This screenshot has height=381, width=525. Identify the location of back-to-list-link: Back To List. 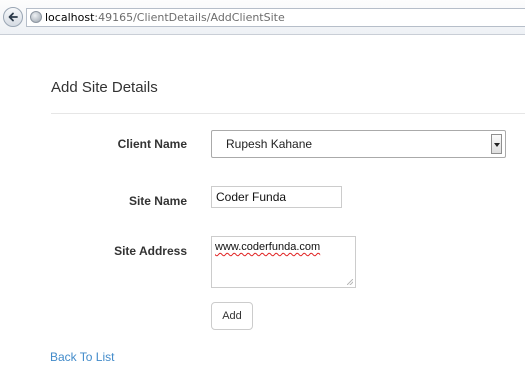
(82, 357).